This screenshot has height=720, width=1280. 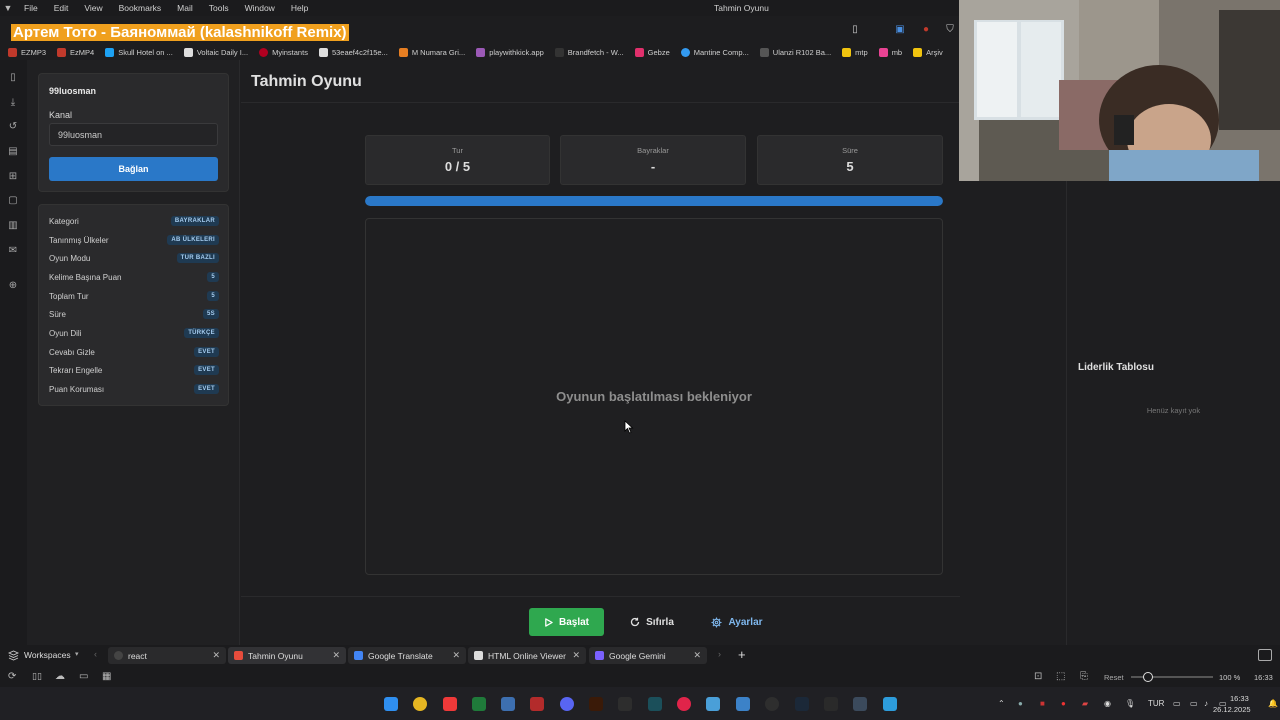 What do you see at coordinates (95, 654) in the screenshot?
I see `tab-scroll-left-icon: ‹` at bounding box center [95, 654].